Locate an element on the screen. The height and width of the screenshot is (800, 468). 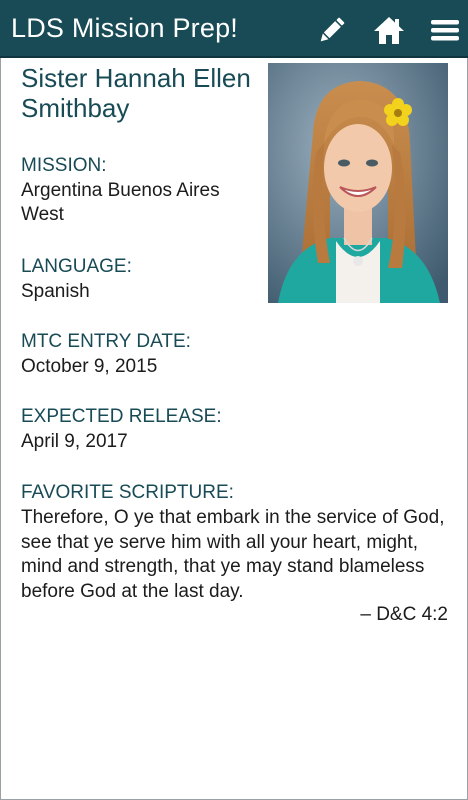
expected-release-label: EXPECTED RELEASE: is located at coordinates (121, 416).